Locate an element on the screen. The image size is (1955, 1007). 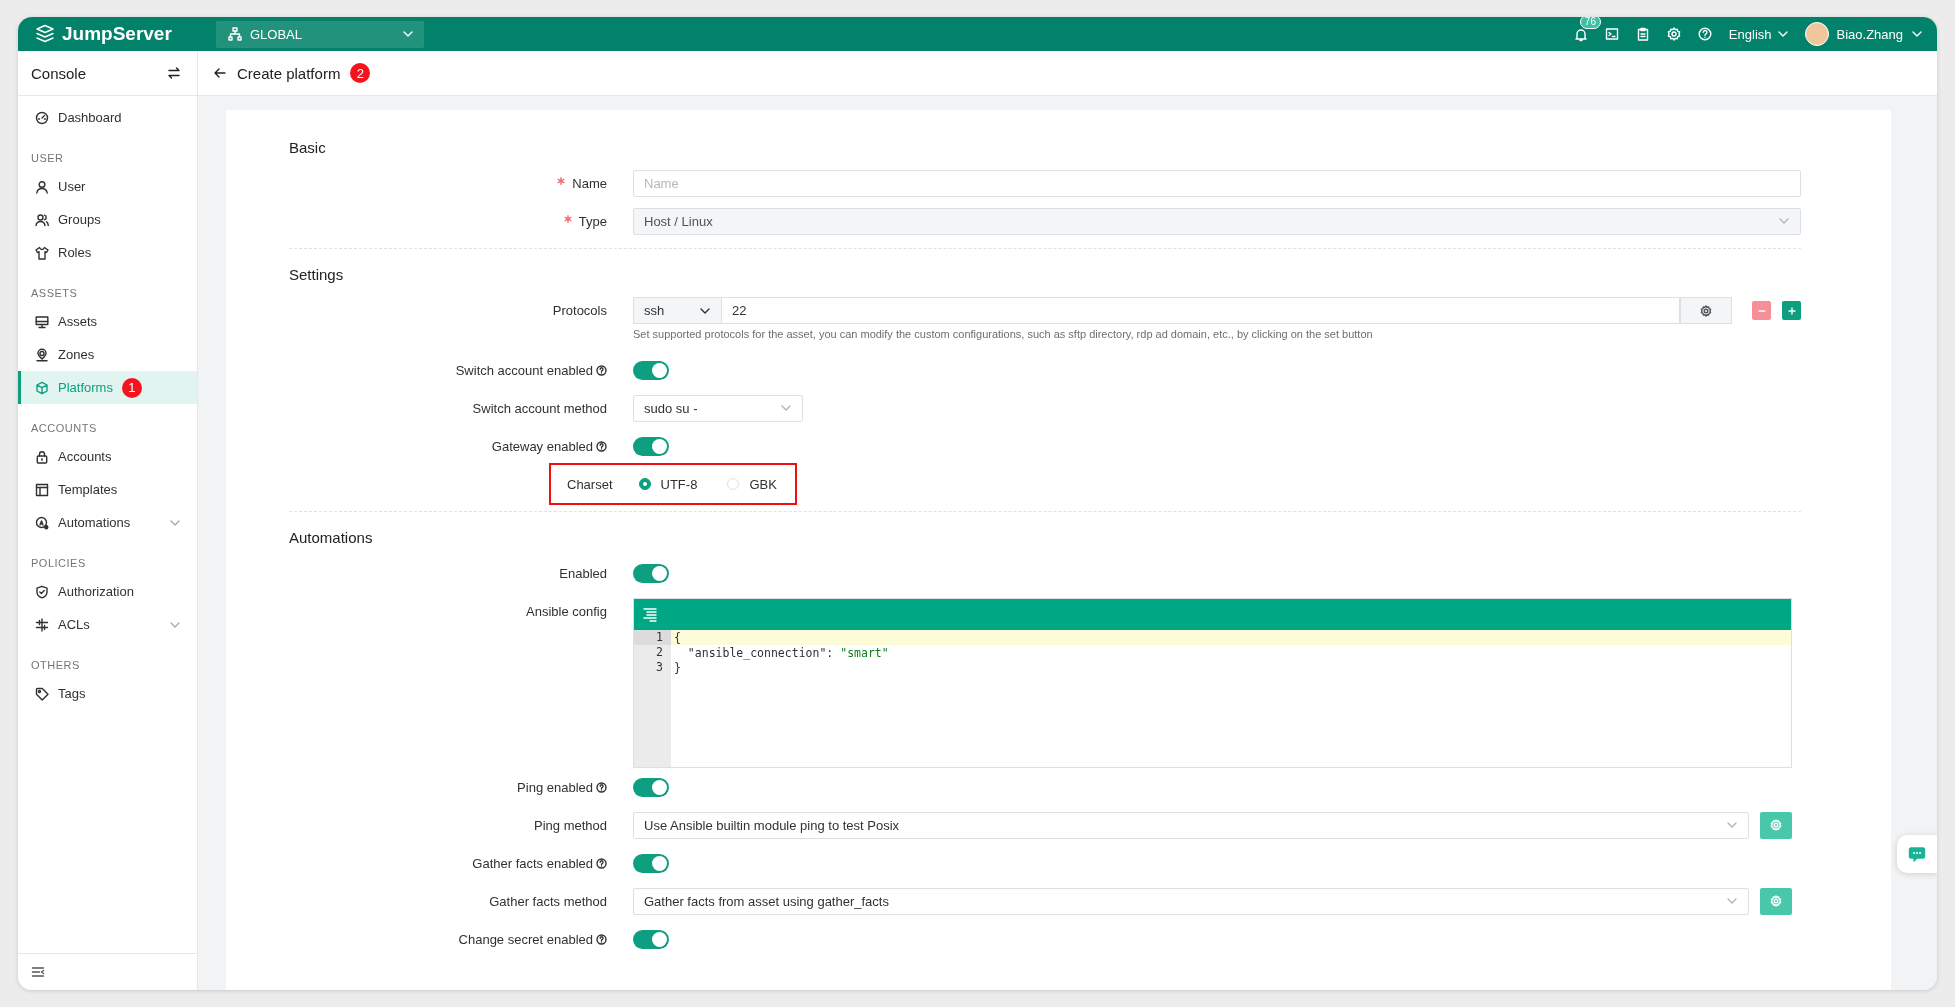
user-icon is located at coordinates (42, 186).